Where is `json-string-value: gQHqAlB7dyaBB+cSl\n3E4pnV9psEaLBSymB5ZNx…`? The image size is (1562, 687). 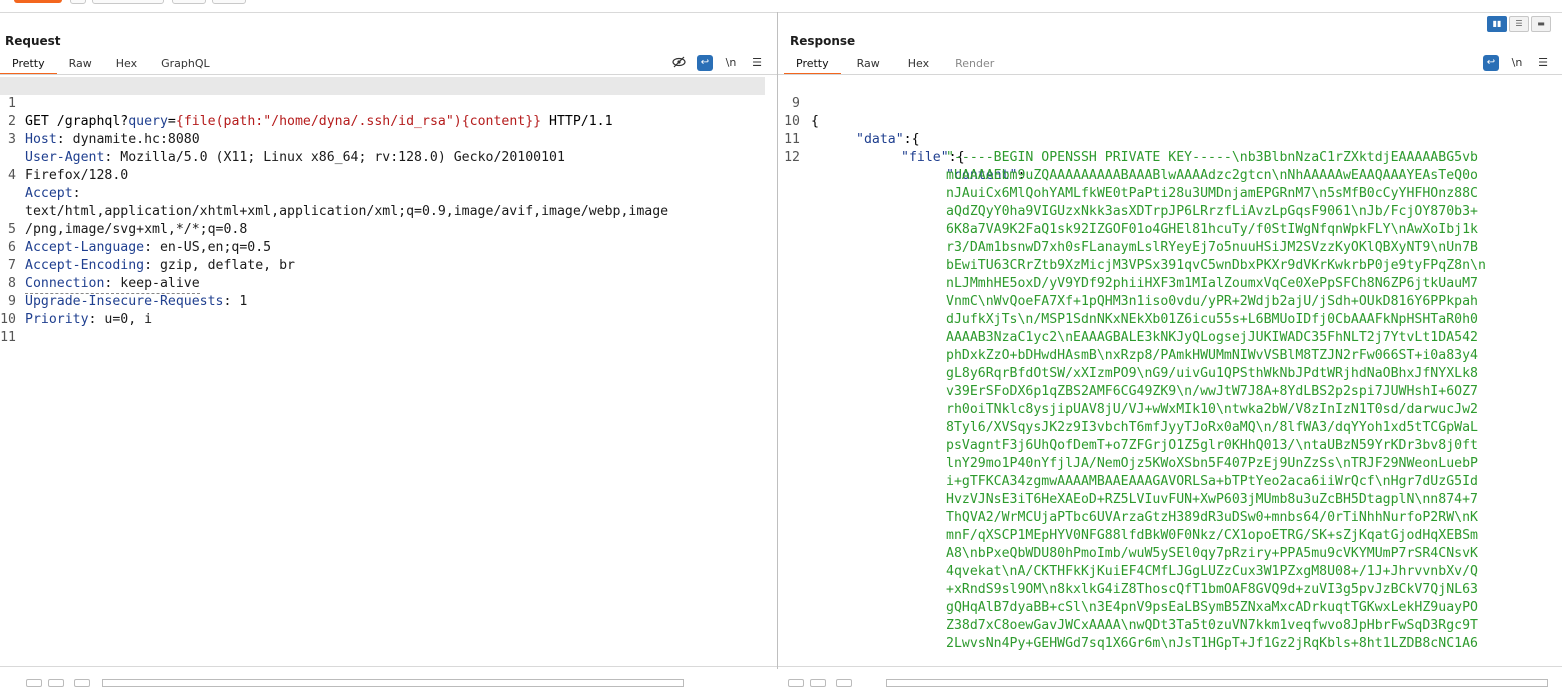 json-string-value: gQHqAlB7dyaBB+cSl\n3E4pnV9psEaLBSymB5ZNx… is located at coordinates (1212, 607).